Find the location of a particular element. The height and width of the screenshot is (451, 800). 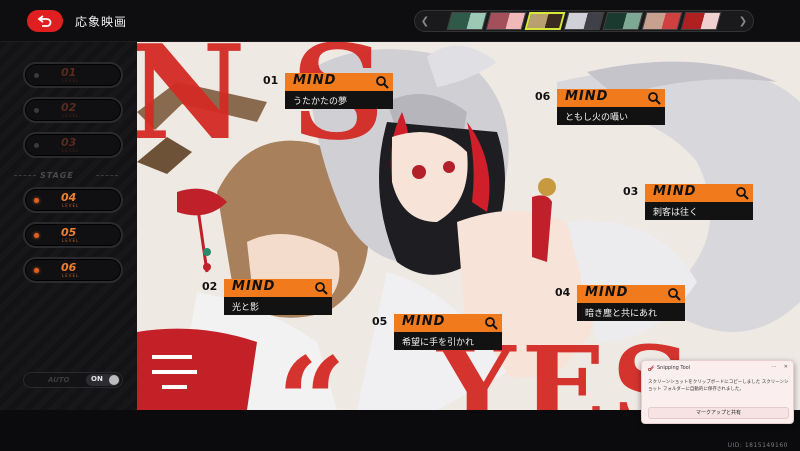

auto-toggle: ON is located at coordinates (103, 380).